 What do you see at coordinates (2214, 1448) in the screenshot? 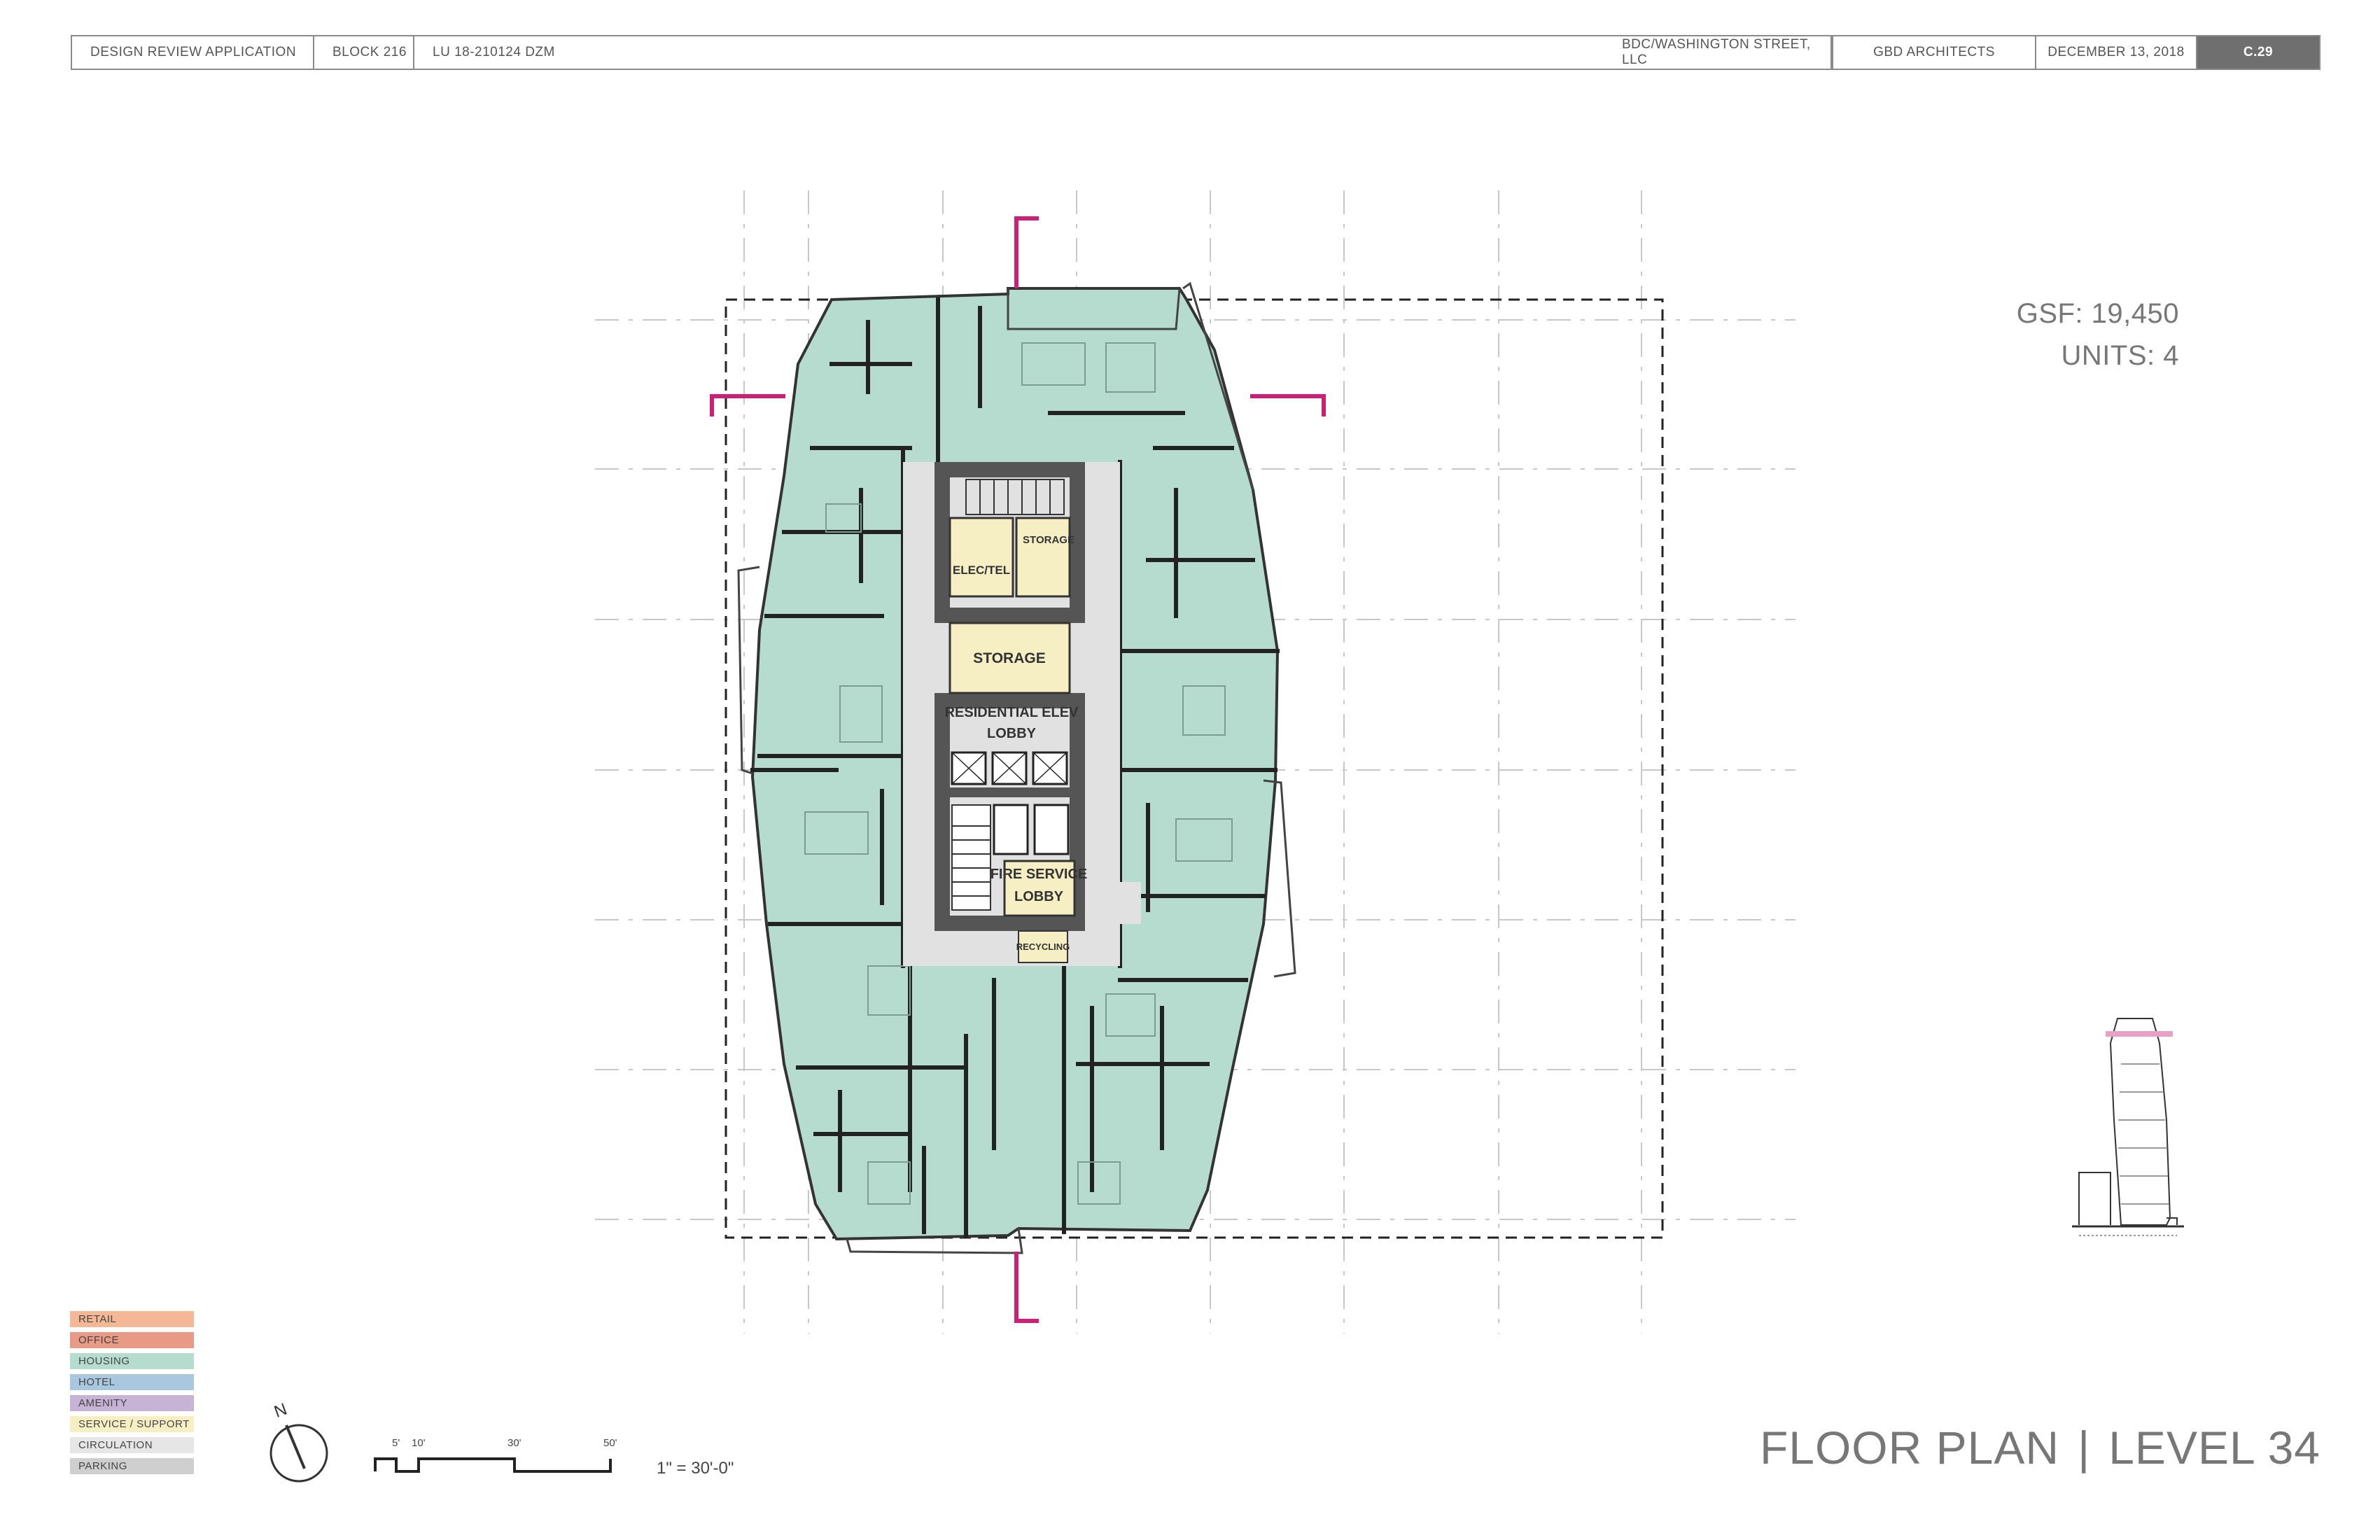
I see `sheet-title-right: LEVEL 34` at bounding box center [2214, 1448].